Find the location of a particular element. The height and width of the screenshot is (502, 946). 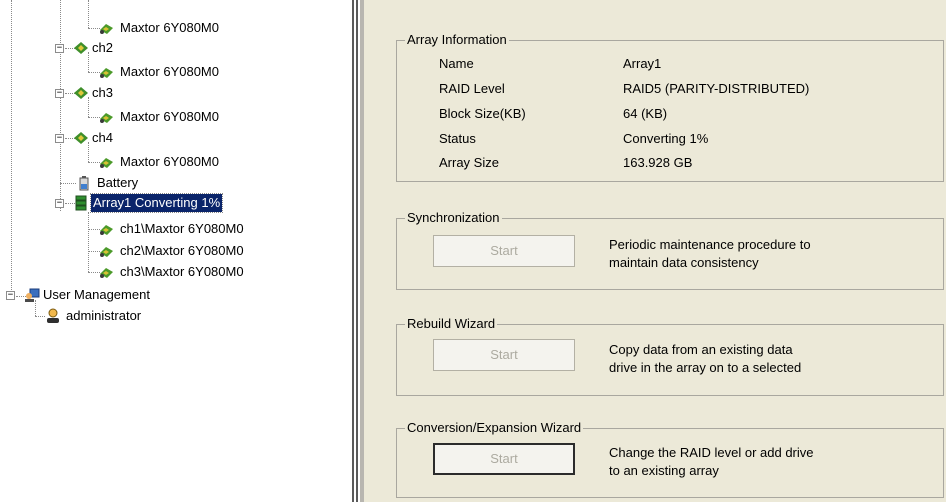

conversion-description: to an existing array is located at coordinates (664, 470).